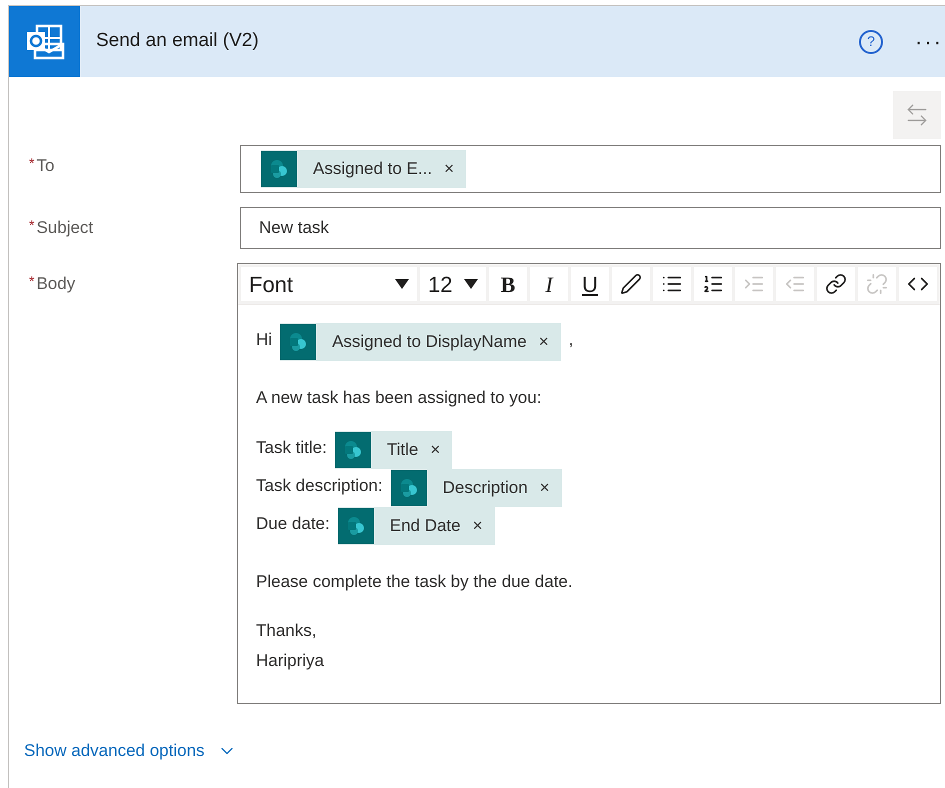 The image size is (945, 788). What do you see at coordinates (399, 398) in the screenshot?
I see `body-text: A new task has been assigned to you:` at bounding box center [399, 398].